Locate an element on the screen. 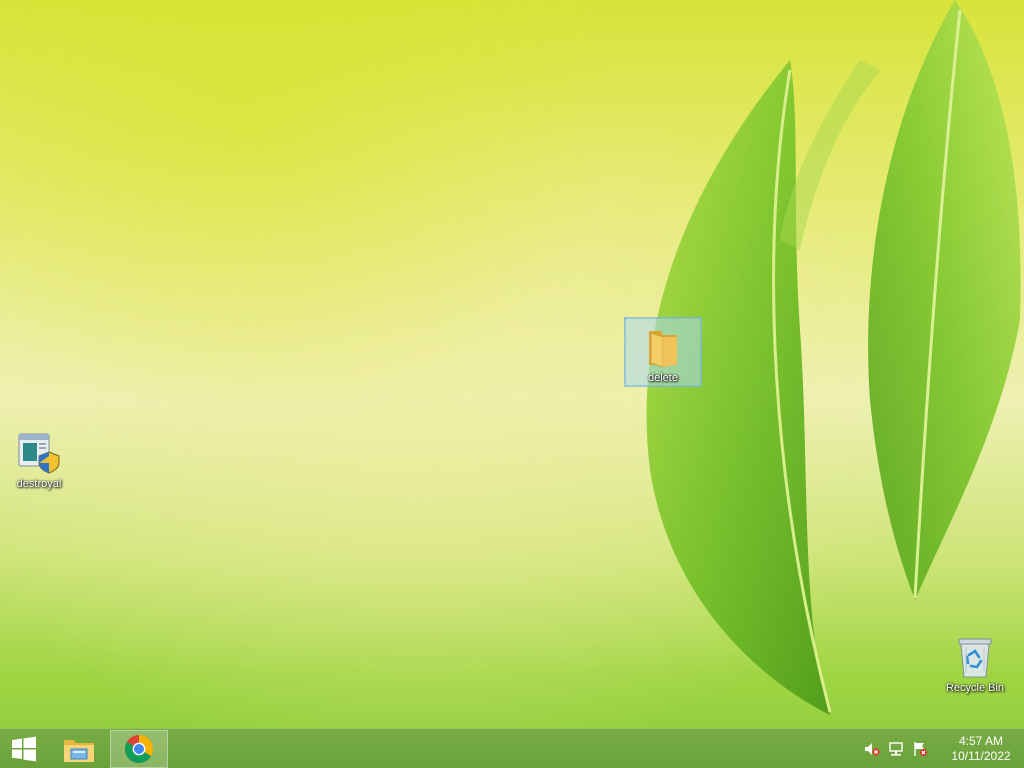  taskbar-chrome is located at coordinates (139, 748).